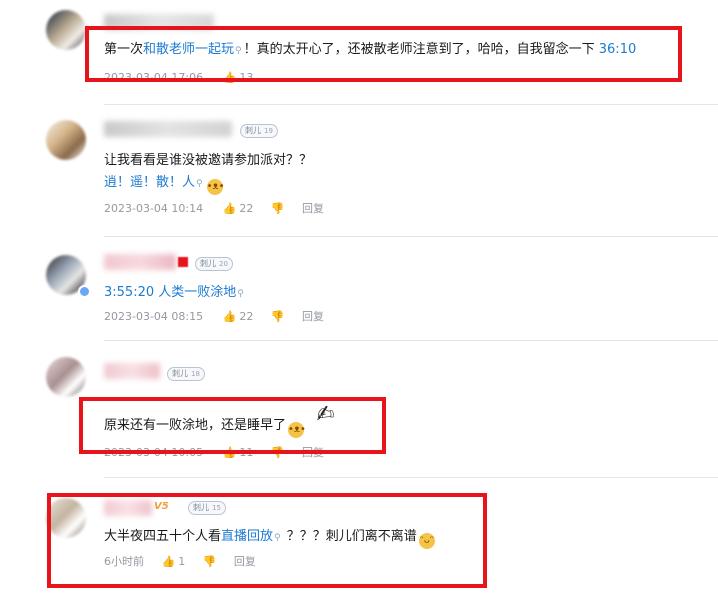  Describe the element at coordinates (84, 291) in the screenshot. I see `verified-badge-icon` at that location.